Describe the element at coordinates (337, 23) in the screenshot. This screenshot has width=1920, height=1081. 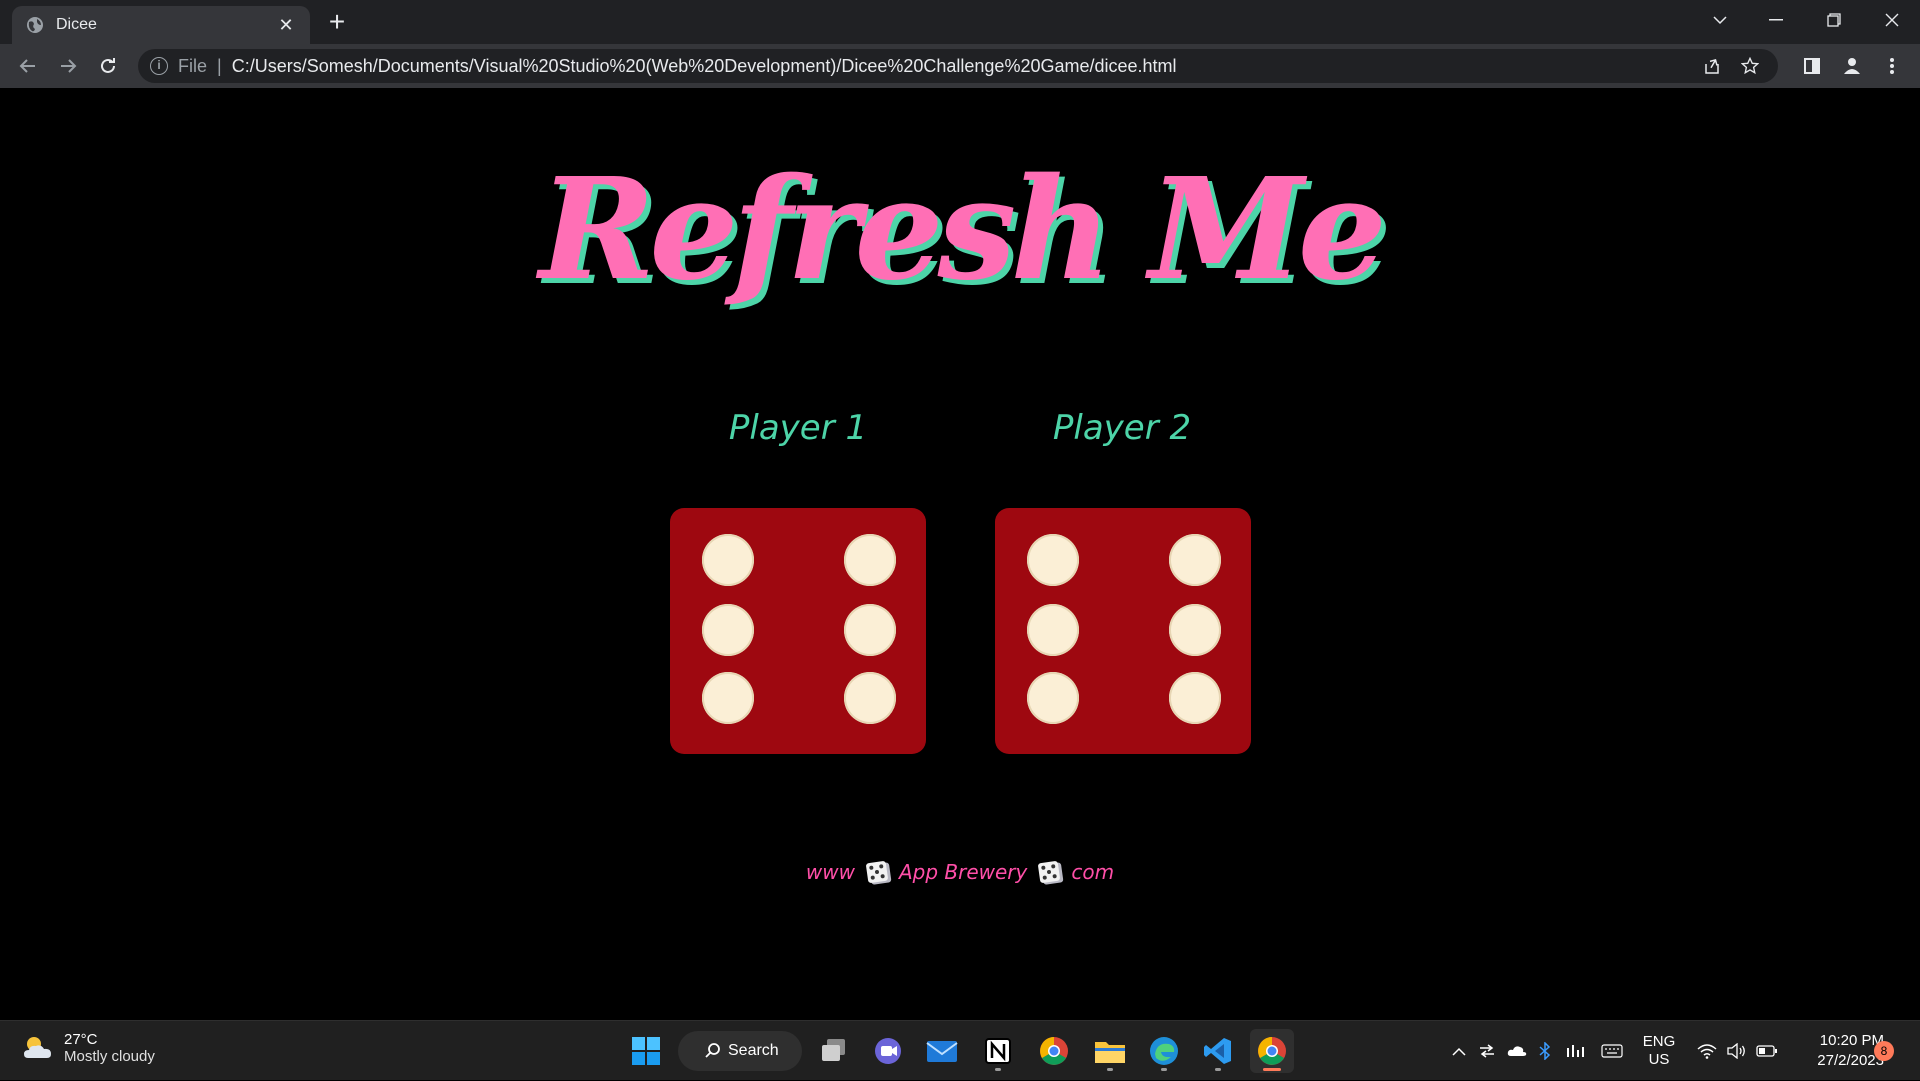
I see `new-tab-button: +` at that location.